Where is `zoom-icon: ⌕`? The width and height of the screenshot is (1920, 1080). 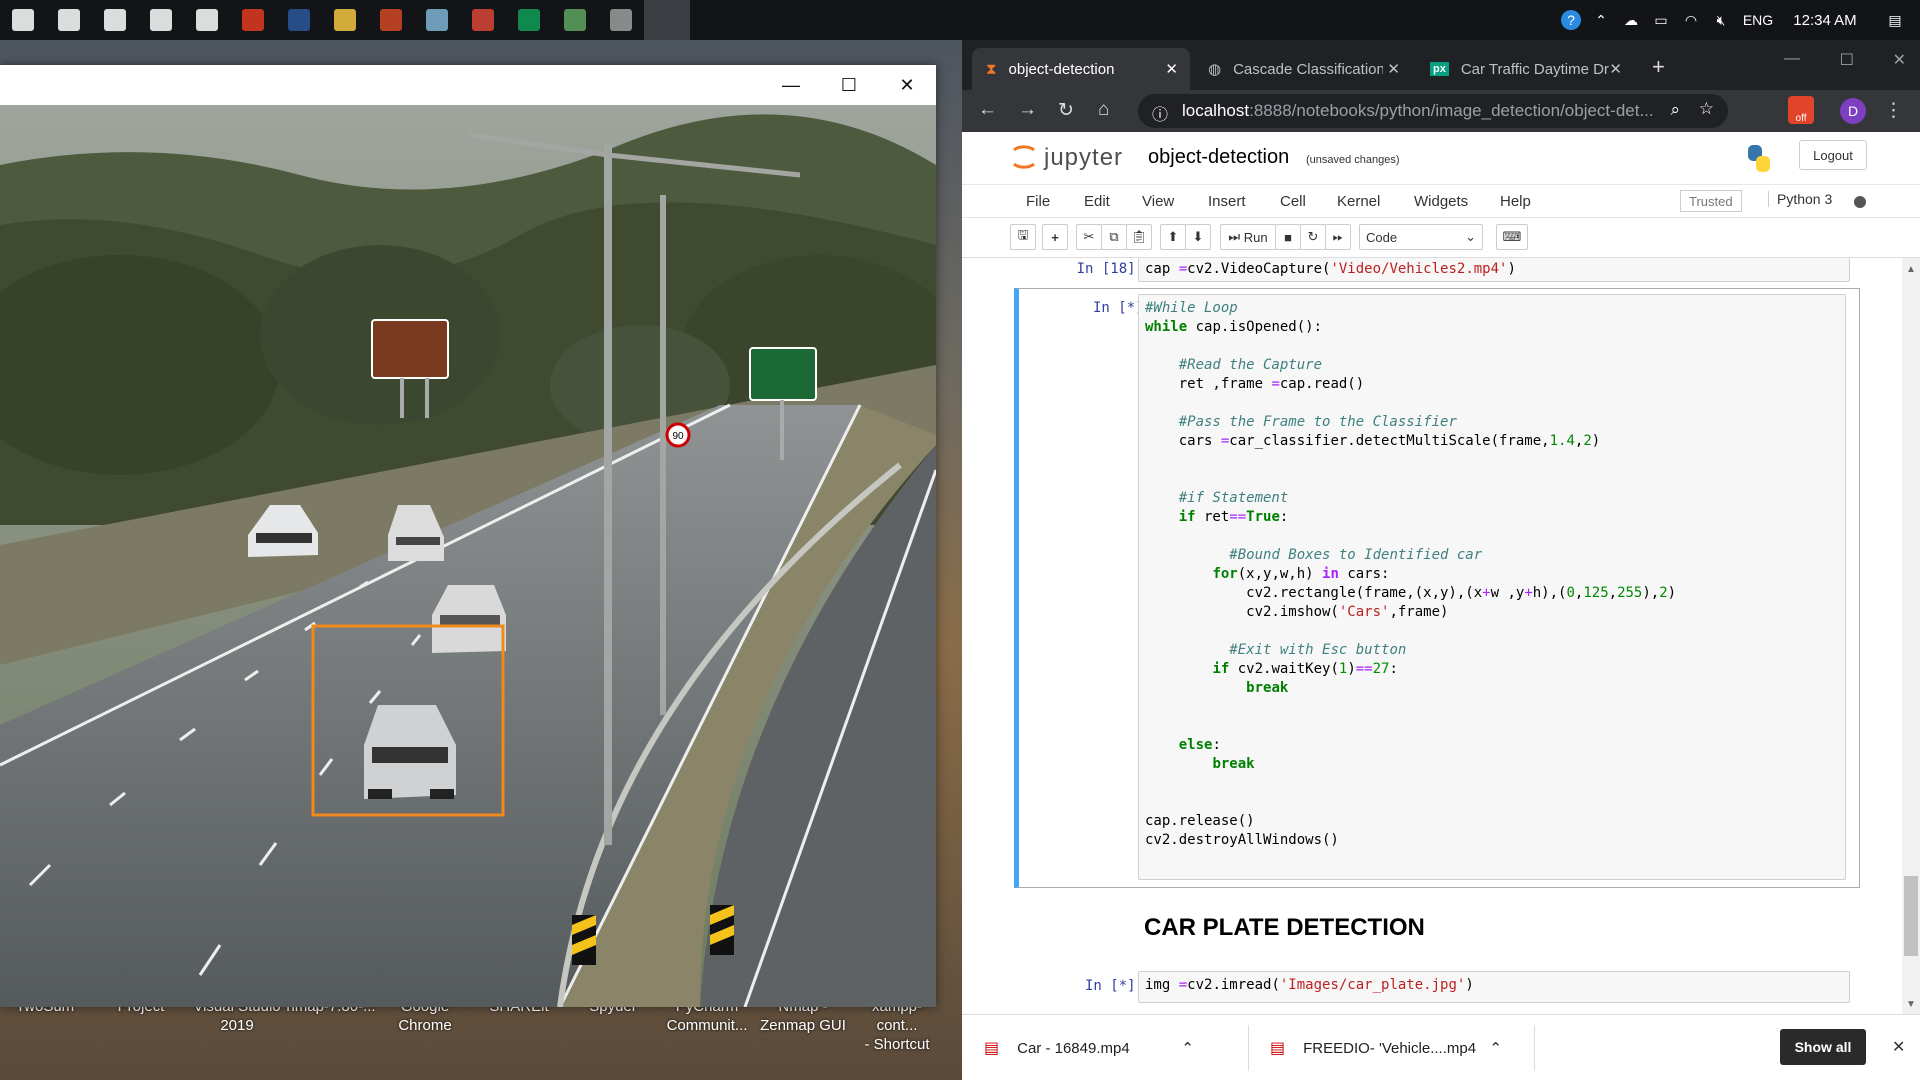 zoom-icon: ⌕ is located at coordinates (1675, 110).